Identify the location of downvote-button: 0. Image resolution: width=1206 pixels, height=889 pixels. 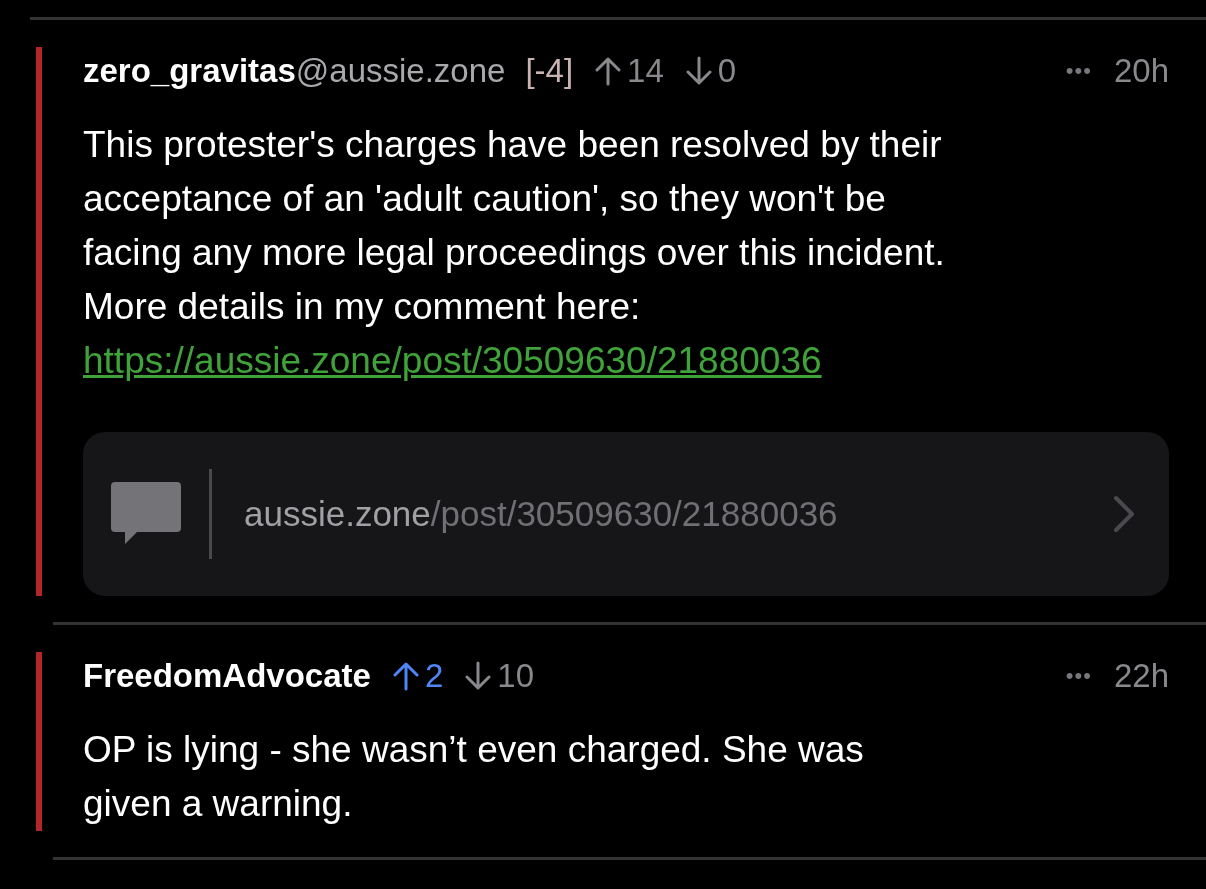
(711, 71).